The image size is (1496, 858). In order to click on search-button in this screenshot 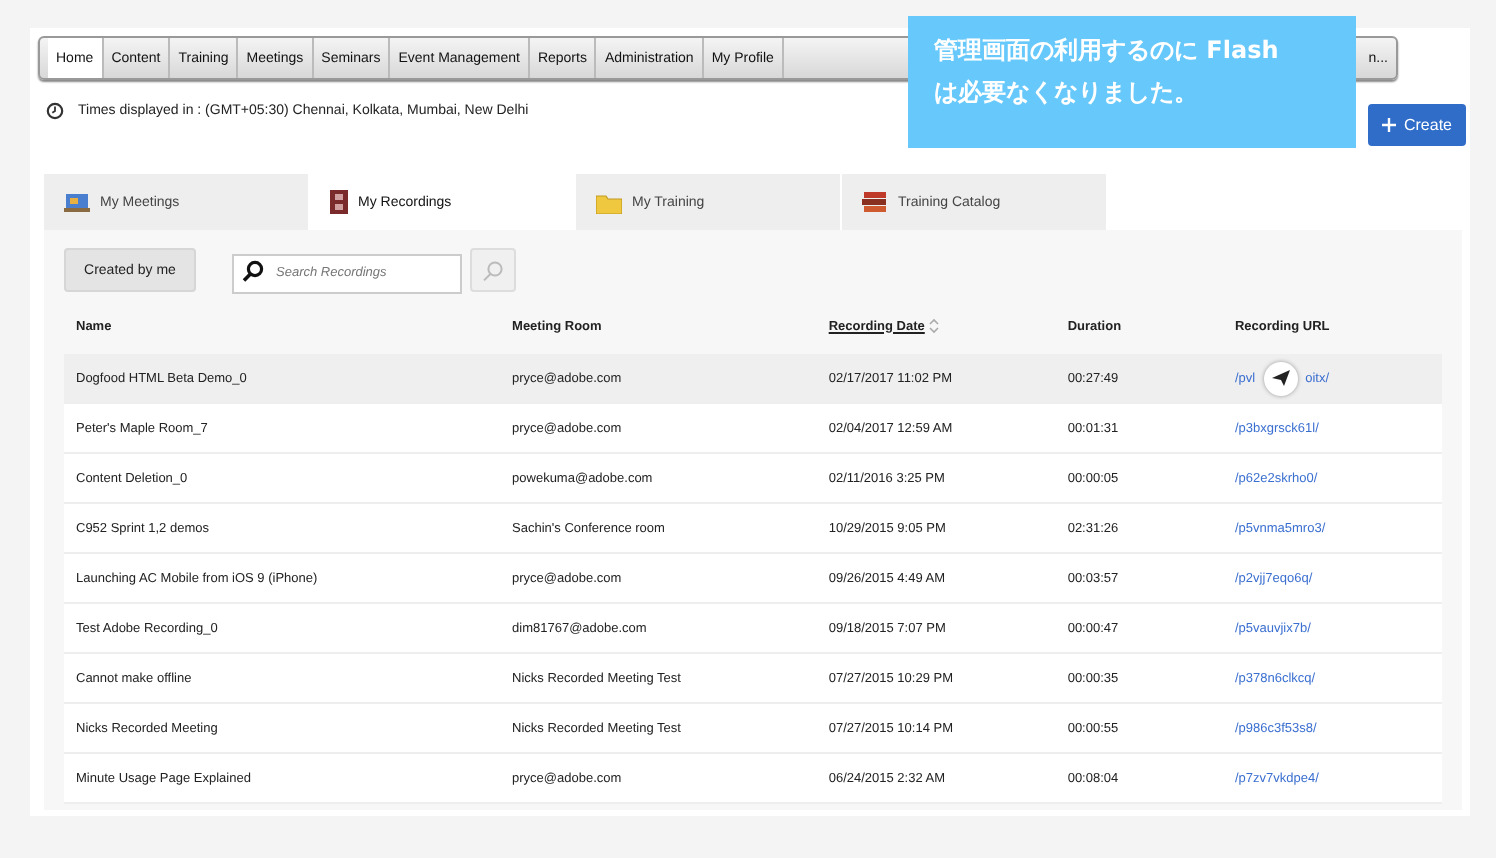, I will do `click(493, 270)`.